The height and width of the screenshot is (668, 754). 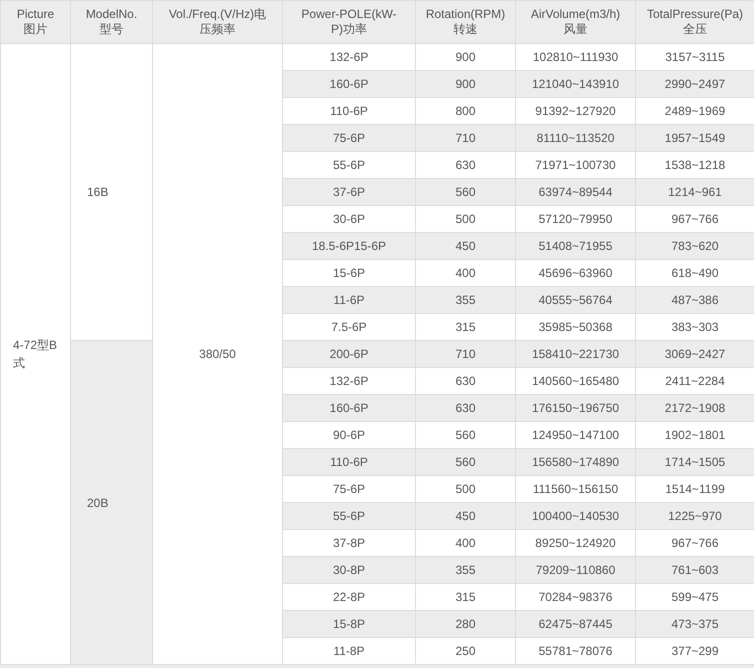 What do you see at coordinates (35, 354) in the screenshot?
I see `table-cell: 4-72型B 式` at bounding box center [35, 354].